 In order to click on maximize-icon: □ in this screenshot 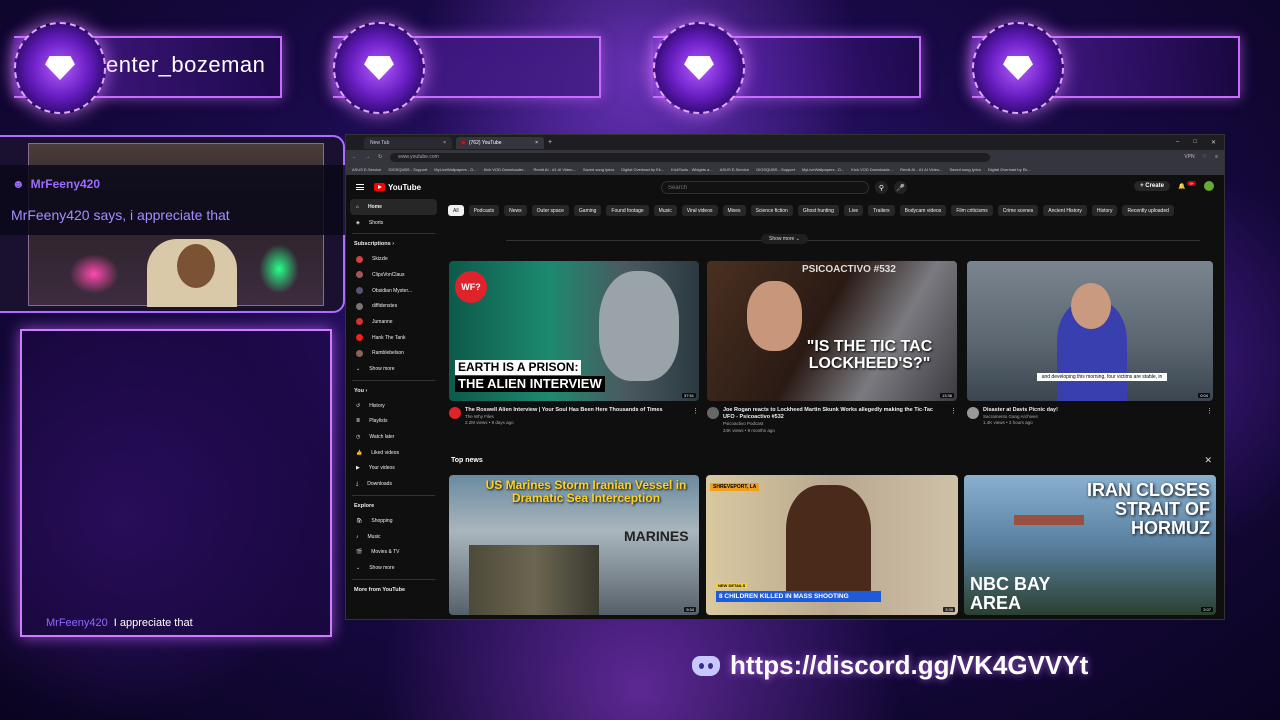, I will do `click(1195, 142)`.